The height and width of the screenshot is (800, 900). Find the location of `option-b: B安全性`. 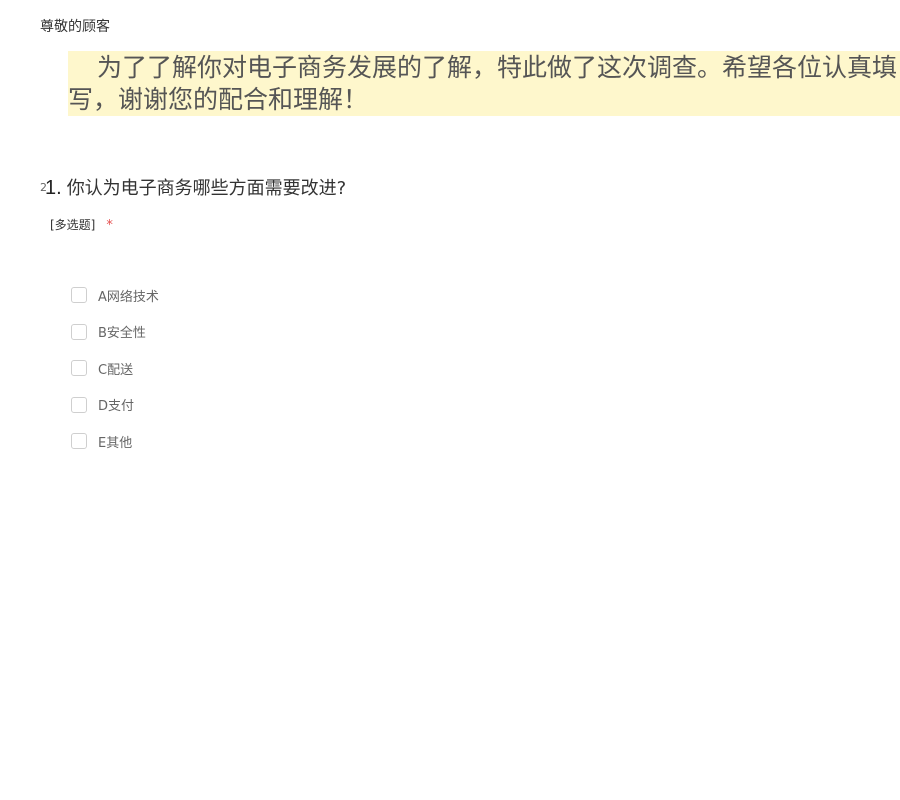

option-b: B安全性 is located at coordinates (115, 332).